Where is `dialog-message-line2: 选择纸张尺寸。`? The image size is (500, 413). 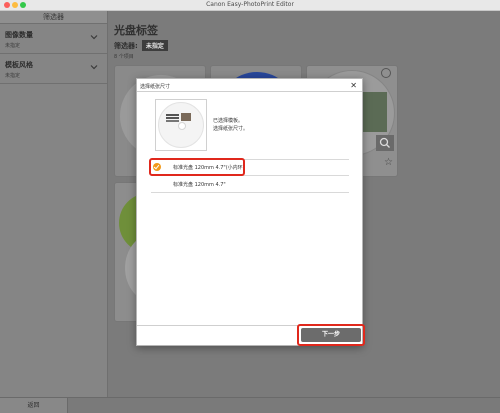 dialog-message-line2: 选择纸张尺寸。 is located at coordinates (231, 129).